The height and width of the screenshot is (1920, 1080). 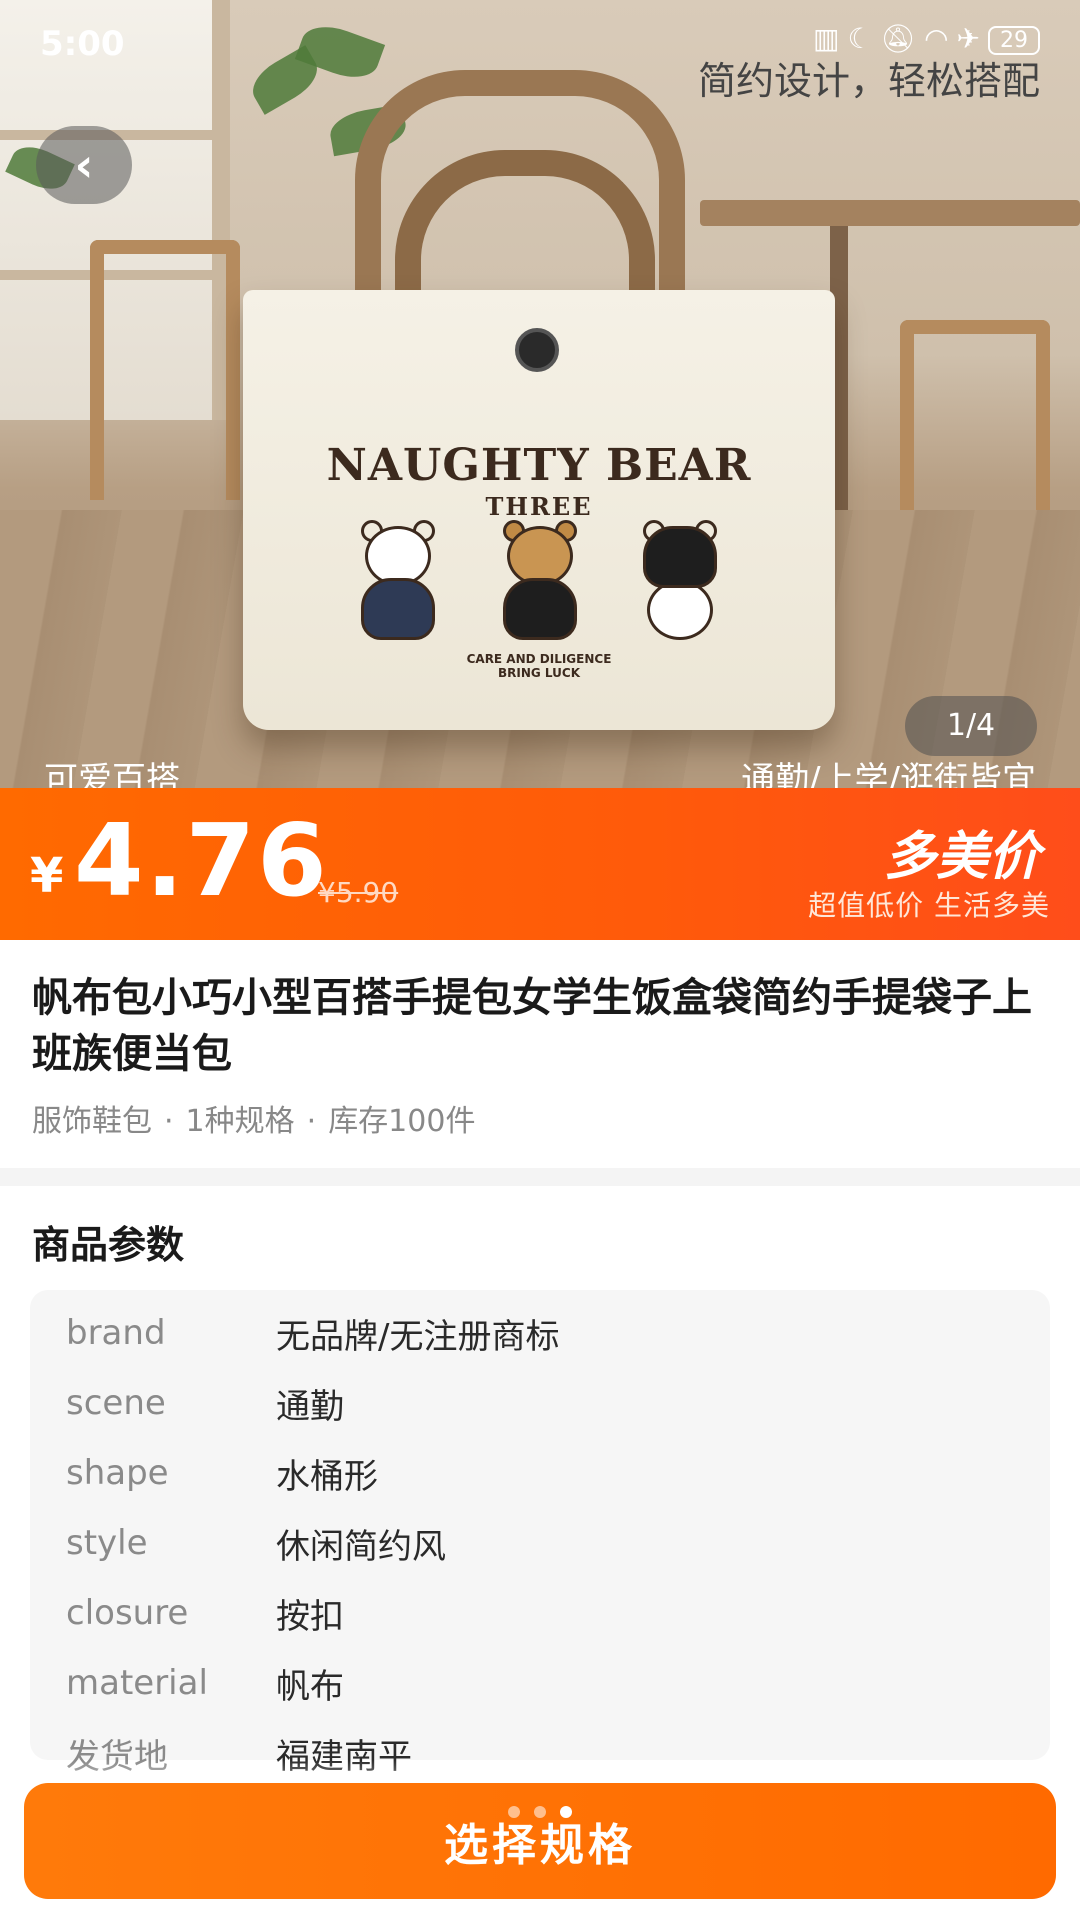 I want to click on bag-print-subtitle: THREE, so click(x=539, y=506).